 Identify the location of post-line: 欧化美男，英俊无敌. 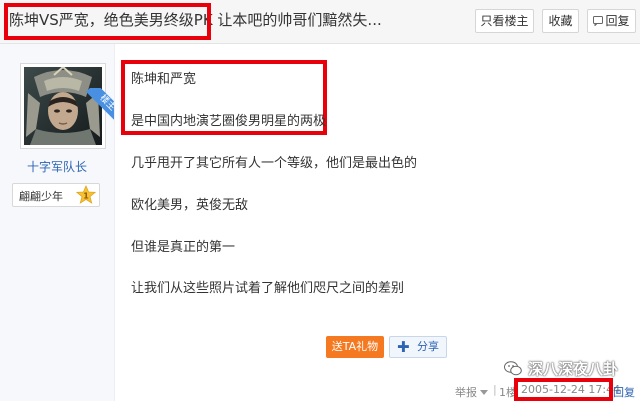
(190, 205).